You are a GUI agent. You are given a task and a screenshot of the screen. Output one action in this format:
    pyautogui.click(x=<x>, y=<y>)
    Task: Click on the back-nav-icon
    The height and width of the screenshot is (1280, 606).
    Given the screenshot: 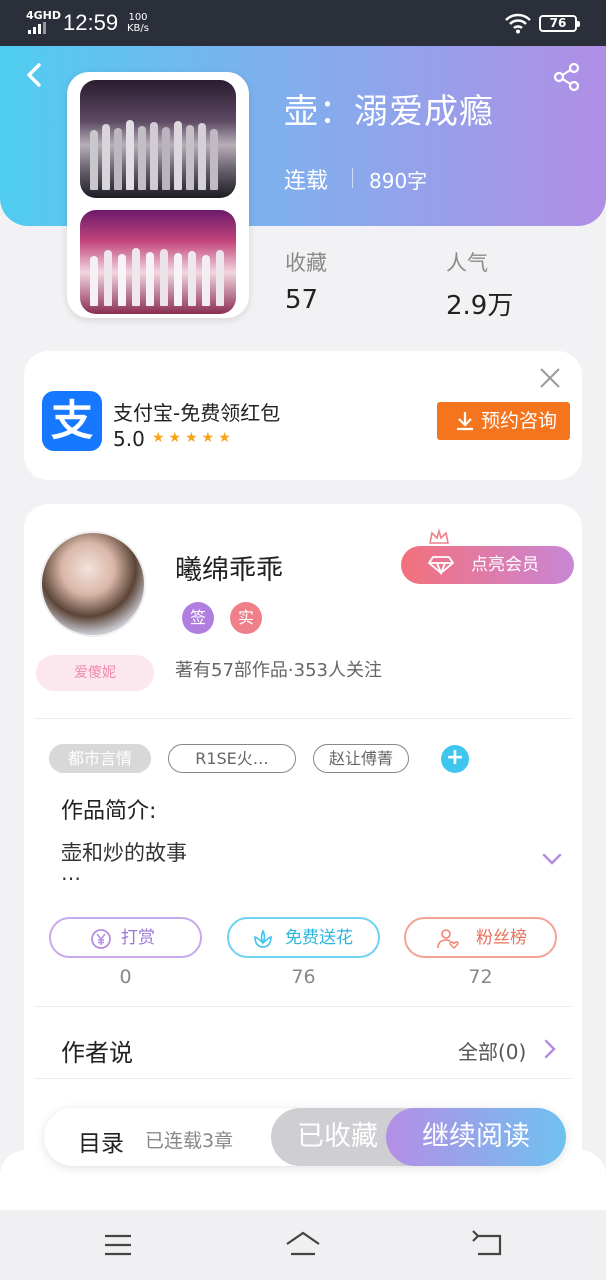 What is the action you would take?
    pyautogui.click(x=488, y=1245)
    